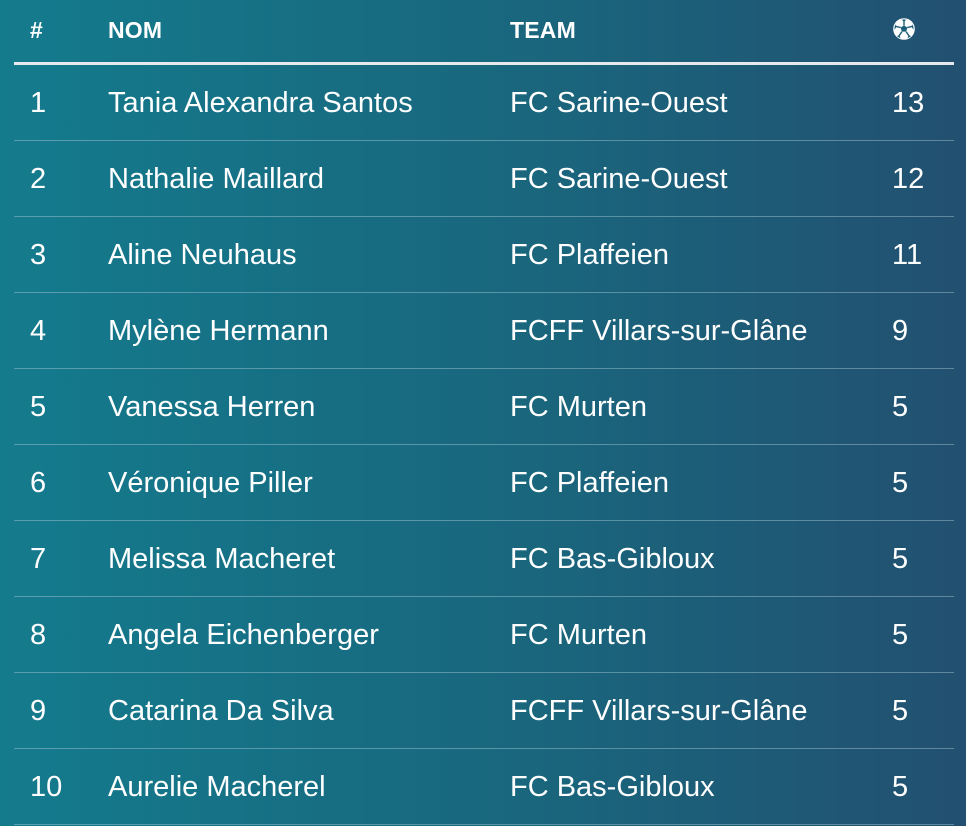 The width and height of the screenshot is (966, 826). Describe the element at coordinates (38, 635) in the screenshot. I see `row-rank: 8` at that location.